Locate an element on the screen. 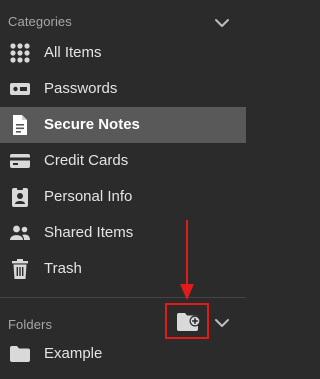 Image resolution: width=320 pixels, height=379 pixels. sidebar-item-passwords: Passwords is located at coordinates (123, 89).